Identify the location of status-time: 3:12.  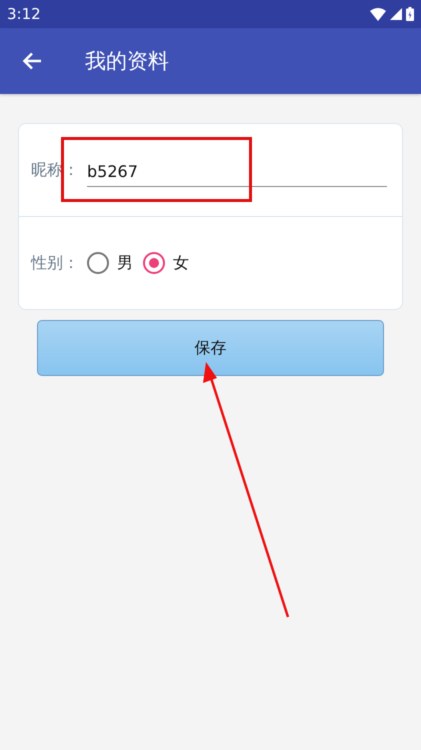
(24, 14).